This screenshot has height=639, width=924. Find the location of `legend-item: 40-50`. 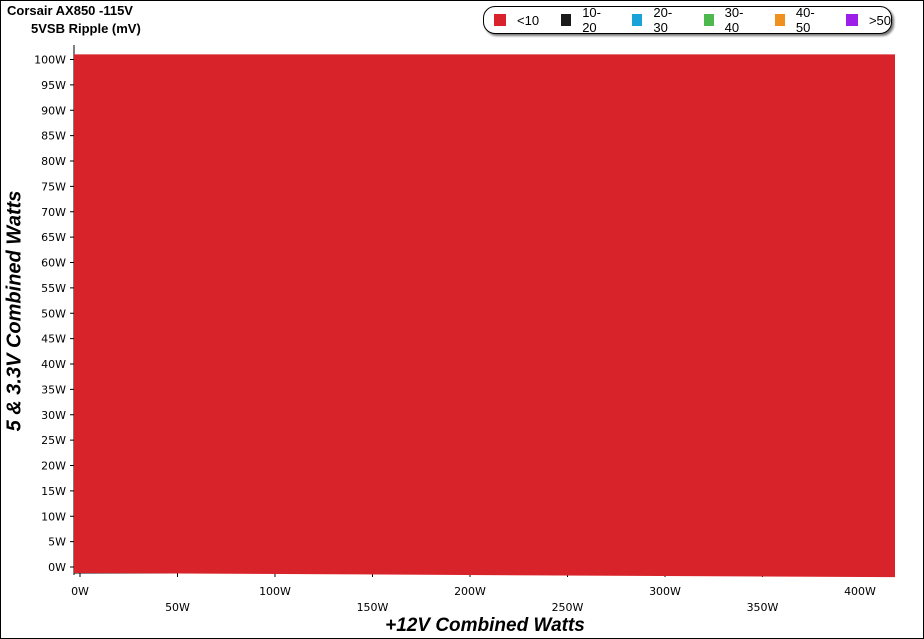

legend-item: 40-50 is located at coordinates (799, 20).